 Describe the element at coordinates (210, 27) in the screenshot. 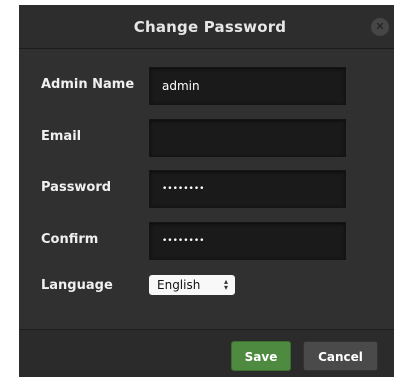

I see `dialog-title: Change Password` at that location.